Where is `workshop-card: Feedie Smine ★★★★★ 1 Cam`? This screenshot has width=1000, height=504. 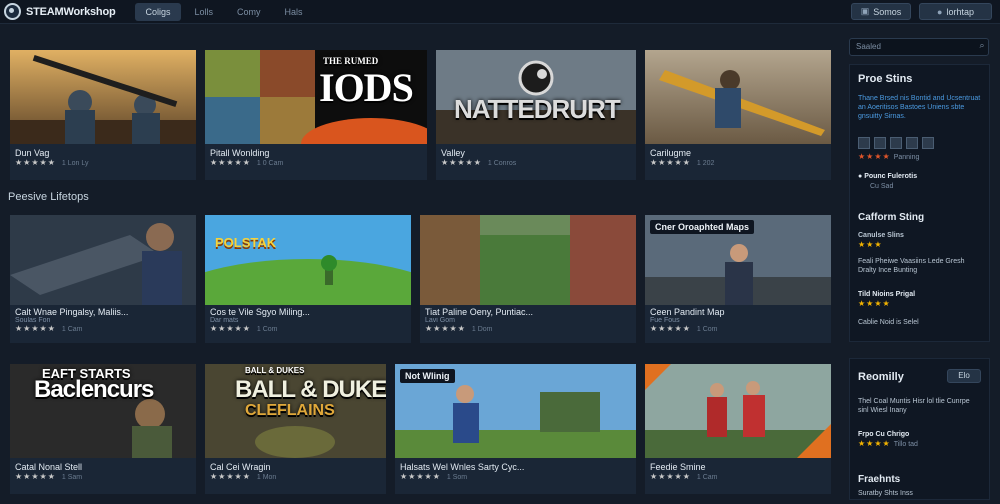
workshop-card: Feedie Smine ★★★★★ 1 Cam is located at coordinates (738, 429).